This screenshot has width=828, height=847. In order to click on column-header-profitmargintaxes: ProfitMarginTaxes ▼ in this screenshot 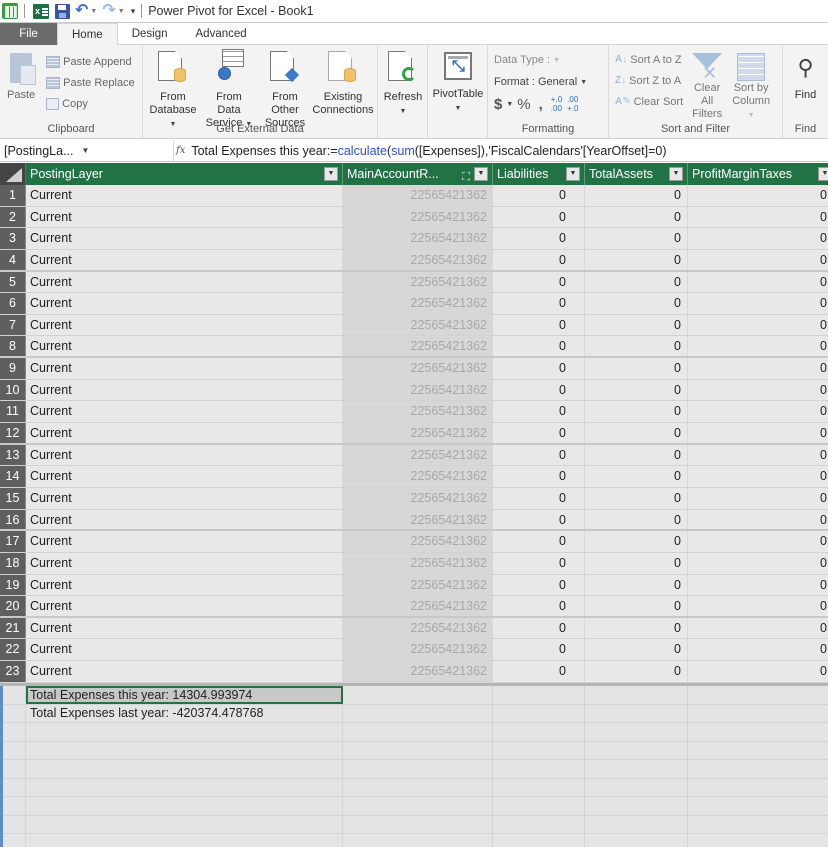, I will do `click(758, 174)`.